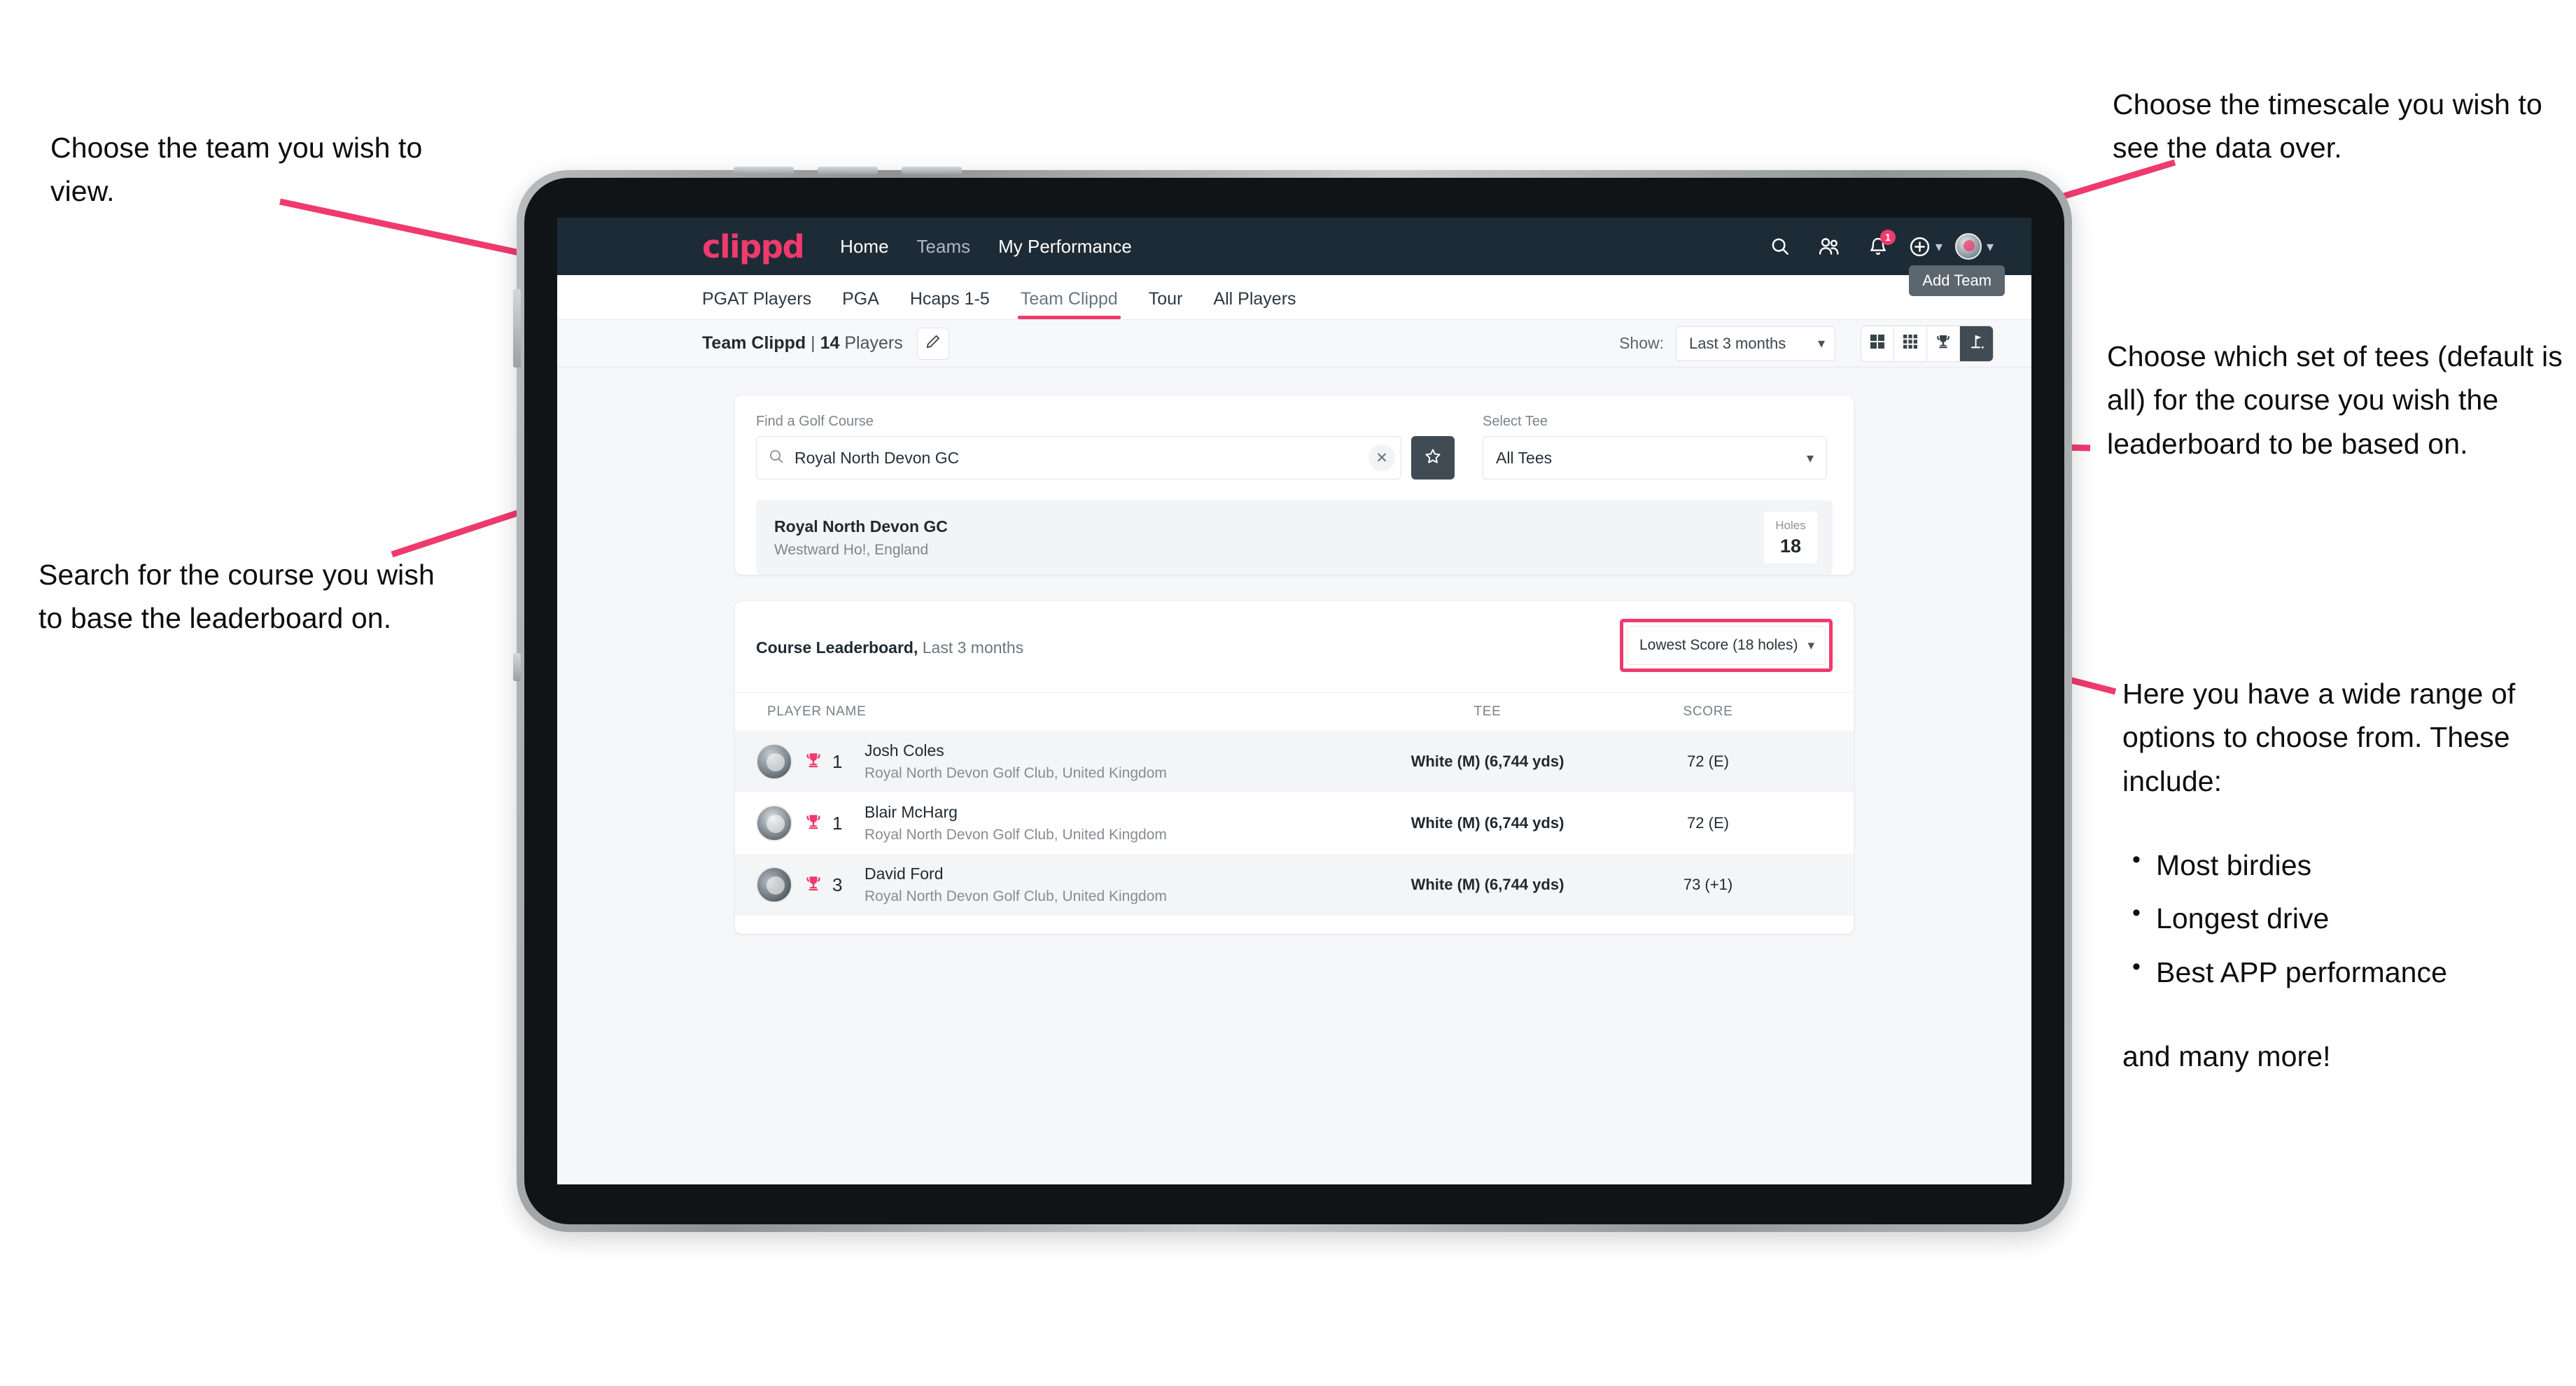 Image resolution: width=2576 pixels, height=1386 pixels. Describe the element at coordinates (1069, 304) in the screenshot. I see `tab-team-clippd: Team Clippd` at that location.